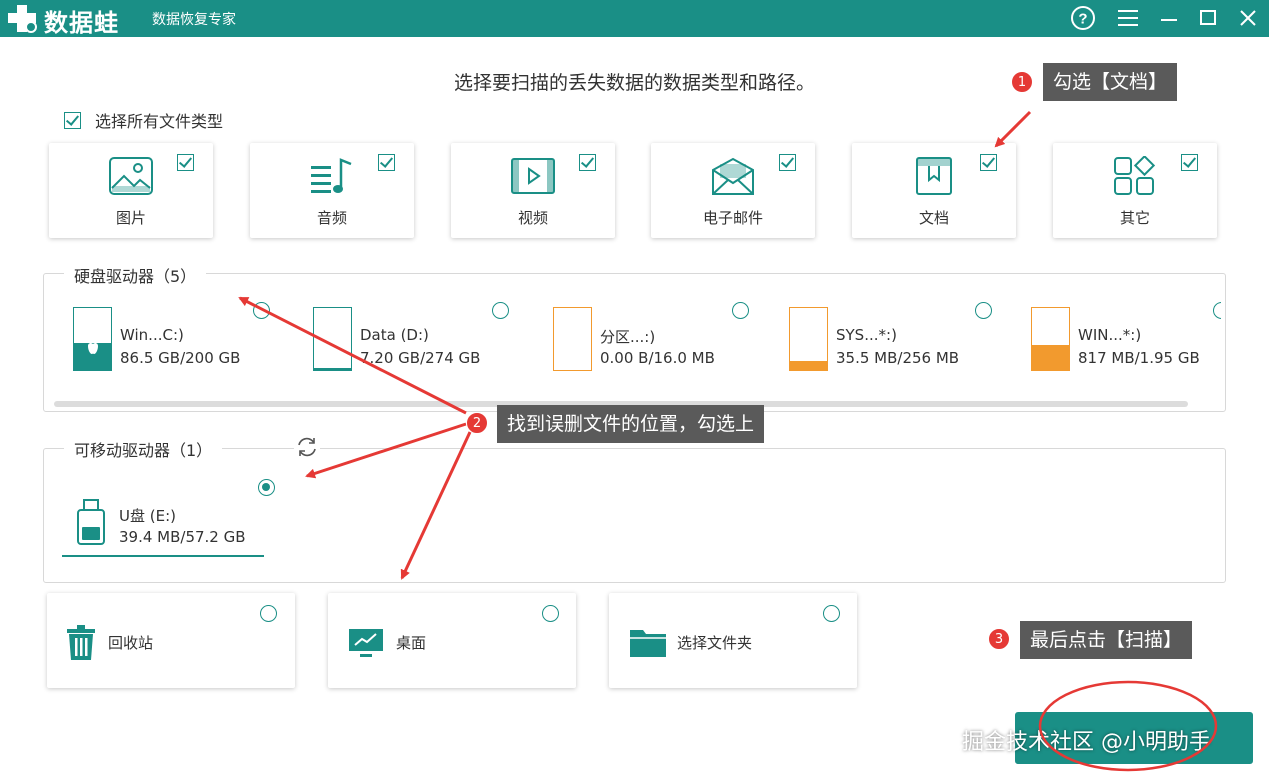 Image resolution: width=1269 pixels, height=776 pixels. I want to click on app-subtitle: 数据恢复专家, so click(194, 20).